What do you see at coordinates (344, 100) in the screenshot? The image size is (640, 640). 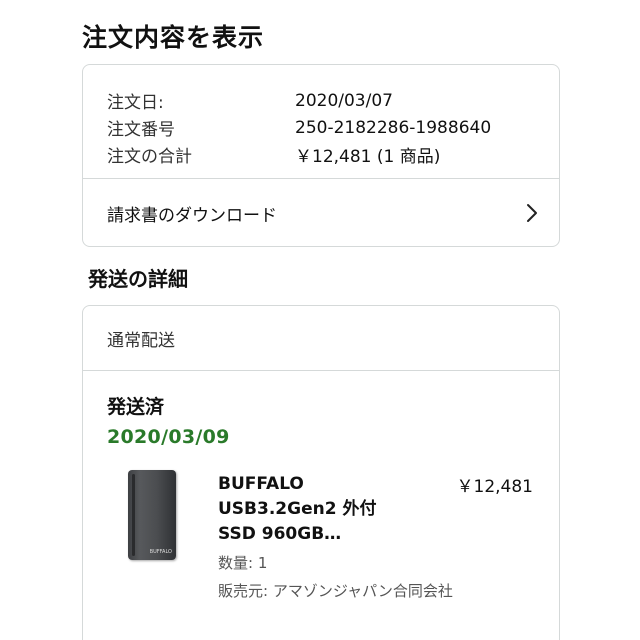 I see `order-date-value: 2020/03/07` at bounding box center [344, 100].